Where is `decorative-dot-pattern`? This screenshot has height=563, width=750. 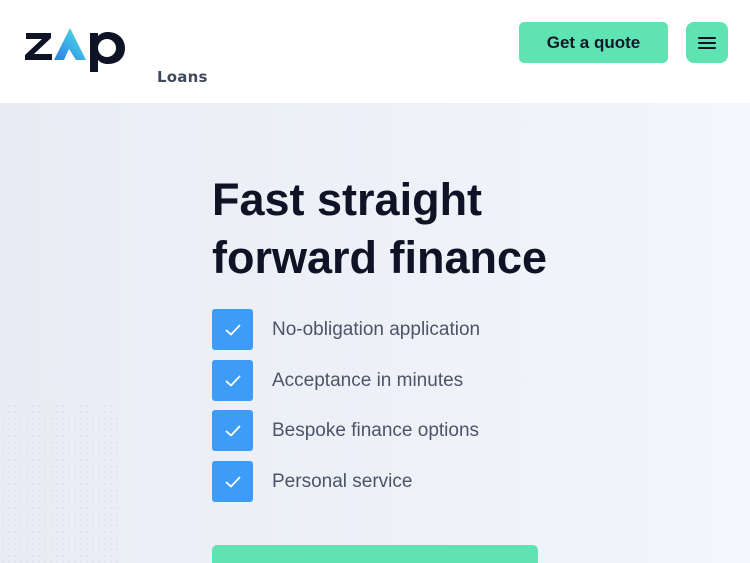
decorative-dot-pattern is located at coordinates (60, 483).